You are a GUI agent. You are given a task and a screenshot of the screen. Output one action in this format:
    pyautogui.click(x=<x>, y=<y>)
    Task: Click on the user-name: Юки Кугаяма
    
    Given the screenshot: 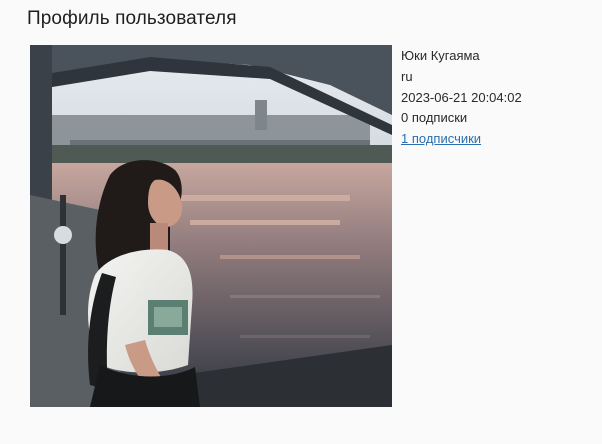 What is the action you would take?
    pyautogui.click(x=440, y=55)
    